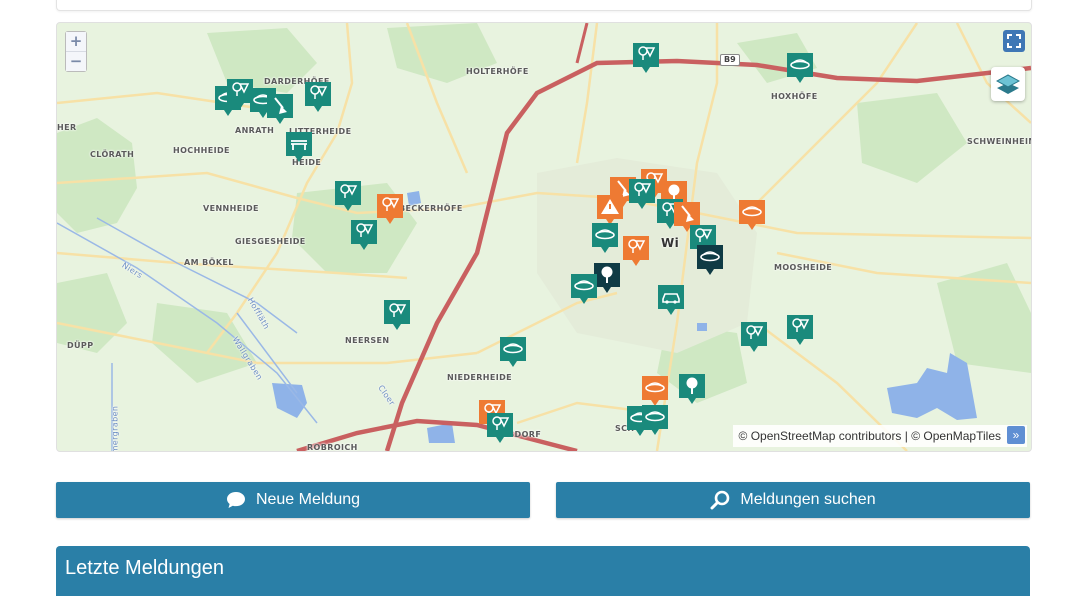 The image size is (1090, 596). Describe the element at coordinates (115, 428) in the screenshot. I see `river-label: mergraben` at that location.